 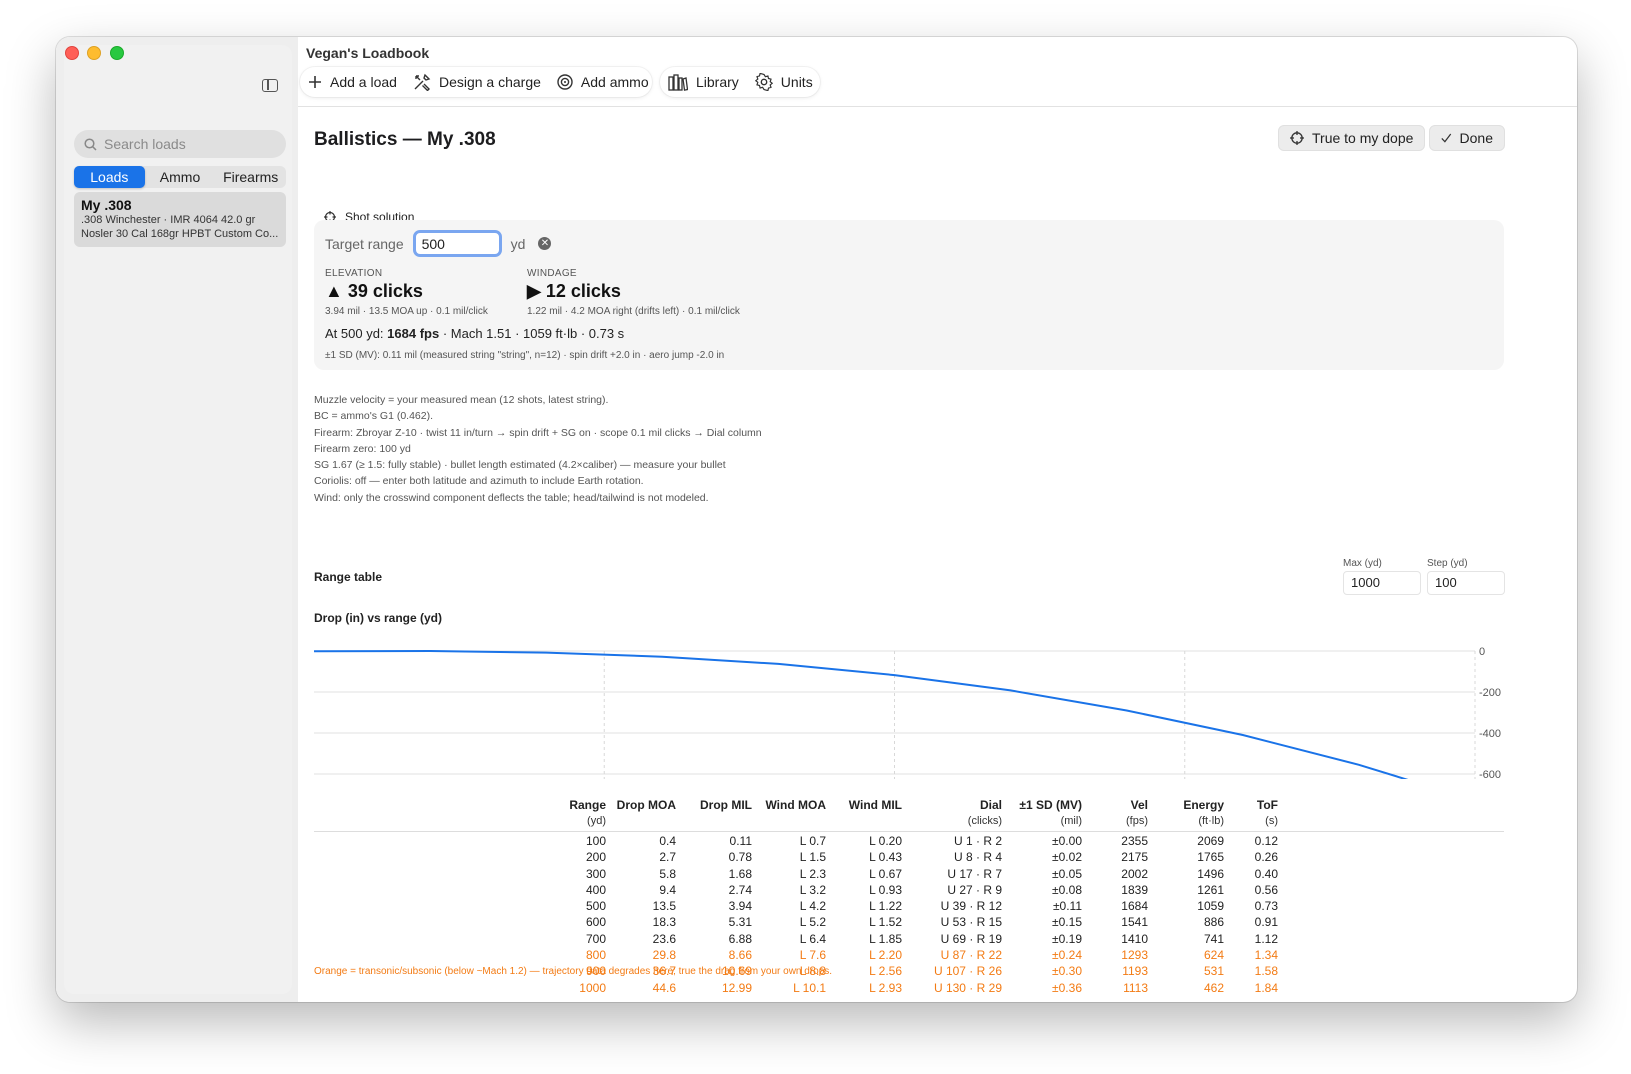 I want to click on table-cell: 886, so click(x=1213, y=922).